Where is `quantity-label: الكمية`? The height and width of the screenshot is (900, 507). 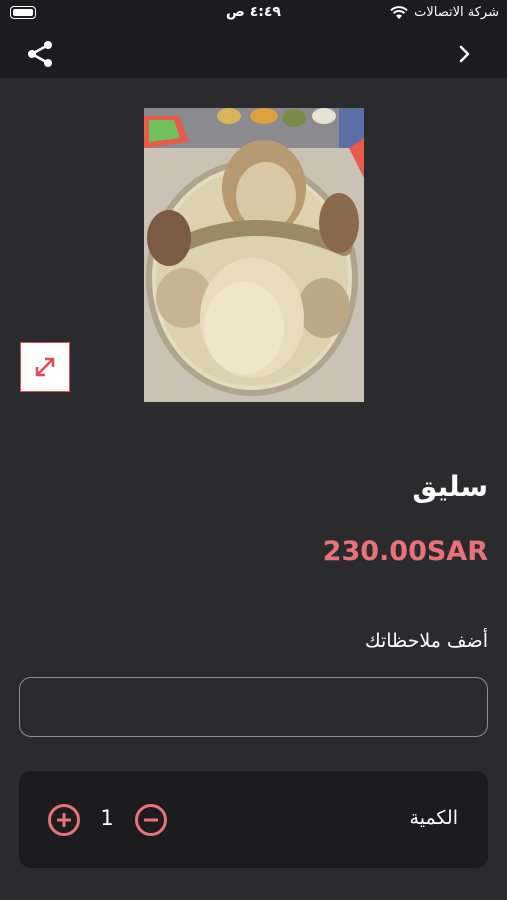 quantity-label: الكمية is located at coordinates (433, 818).